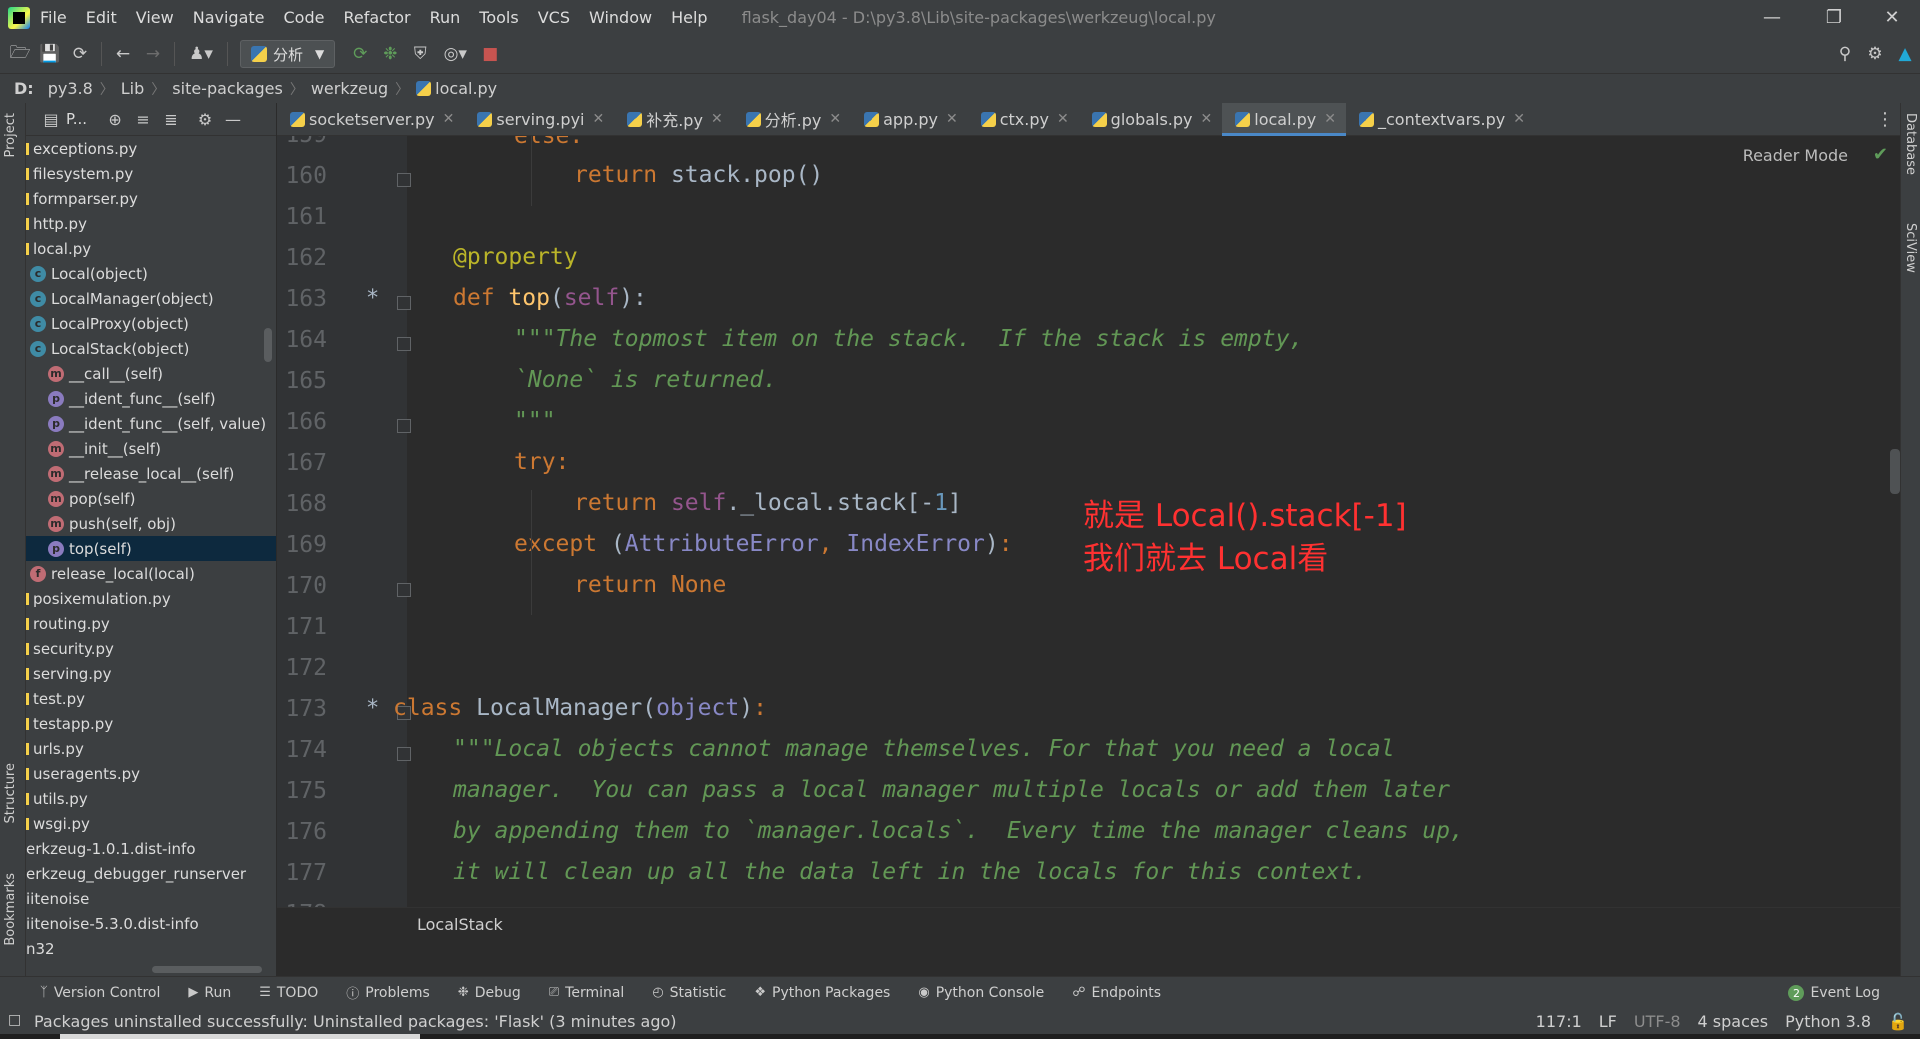  Describe the element at coordinates (376, 17) in the screenshot. I see `menu-refactor: Refactor` at that location.